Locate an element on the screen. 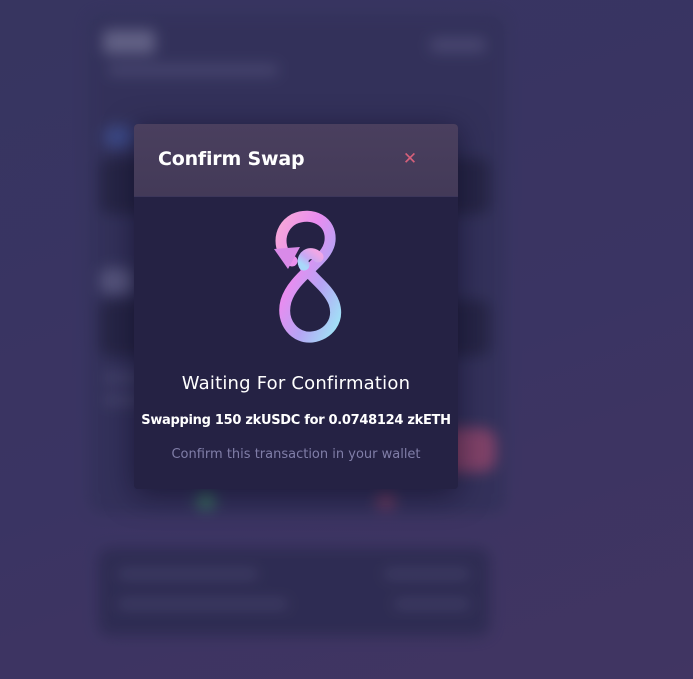 The width and height of the screenshot is (693, 679). modal-header: Confirm Swap ✕ is located at coordinates (296, 160).